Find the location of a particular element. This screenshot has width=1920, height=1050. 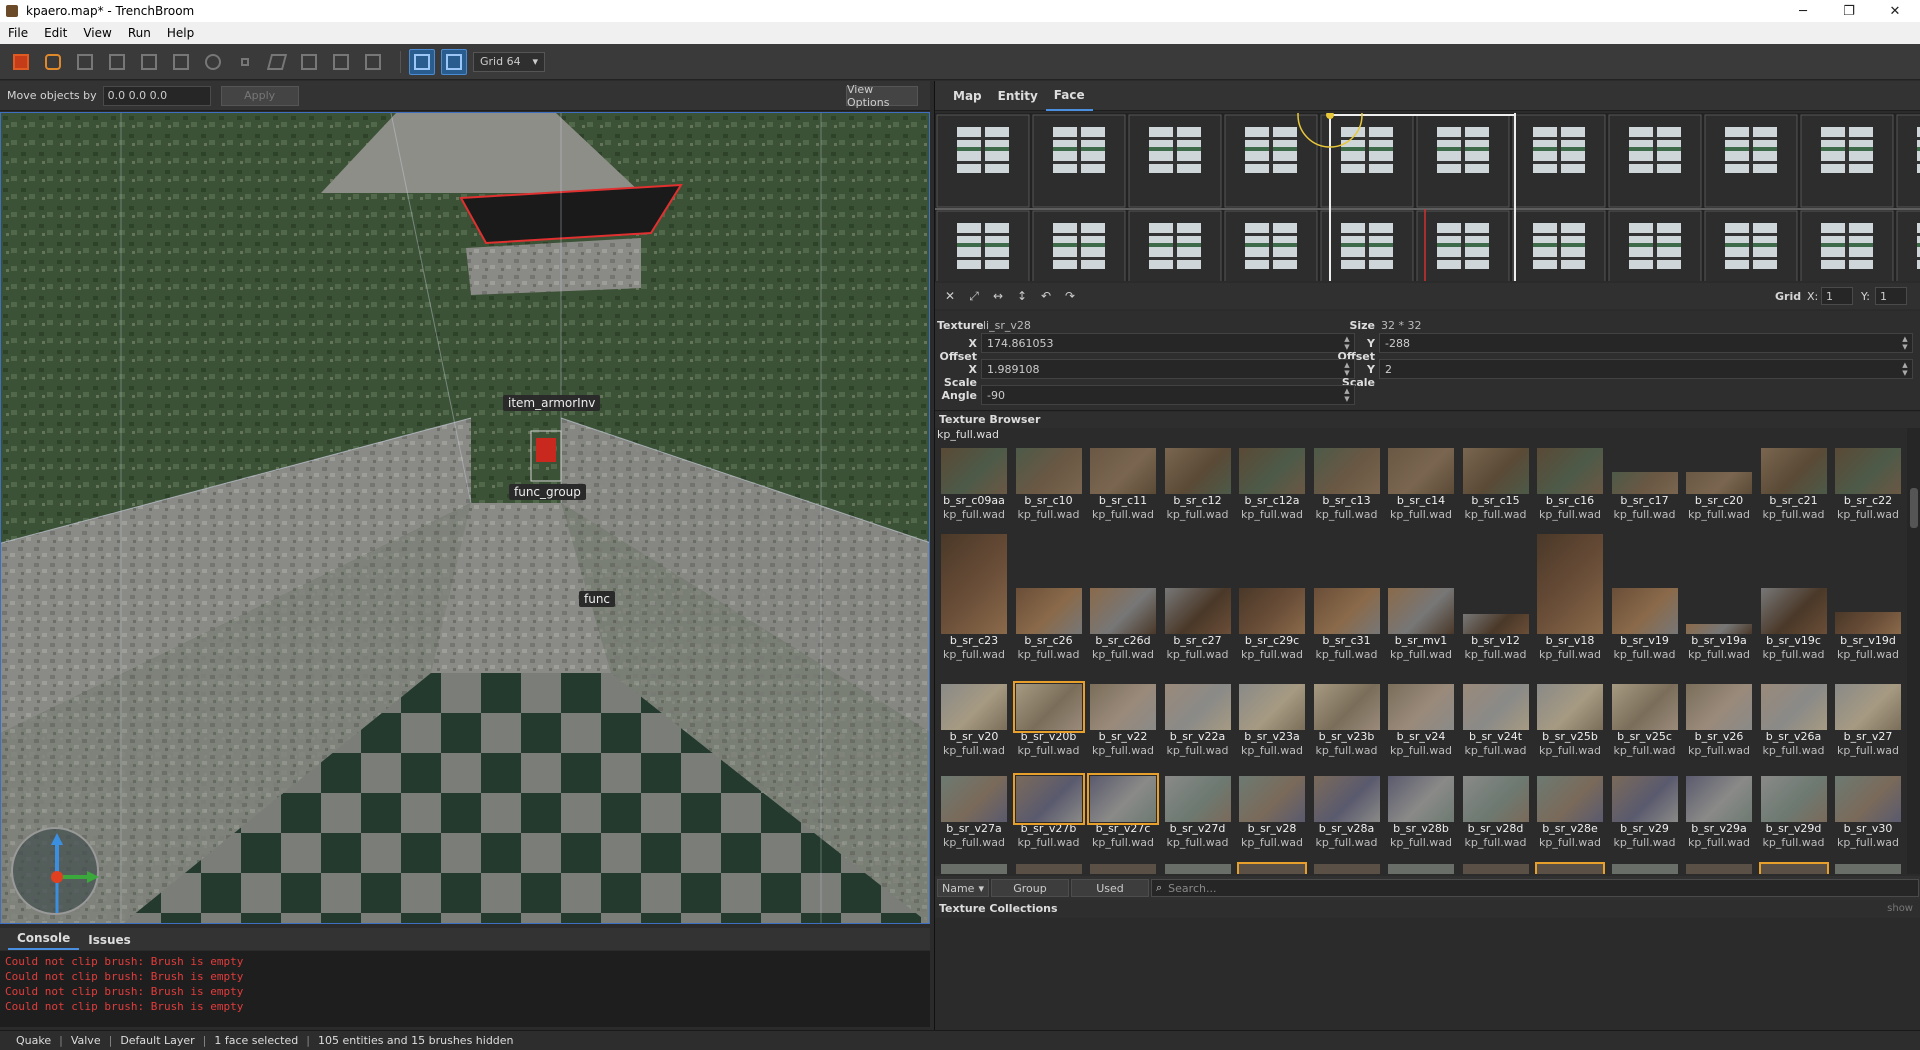

texture-tile: b_sr_v26a kp_full.wad is located at coordinates (1794, 718).